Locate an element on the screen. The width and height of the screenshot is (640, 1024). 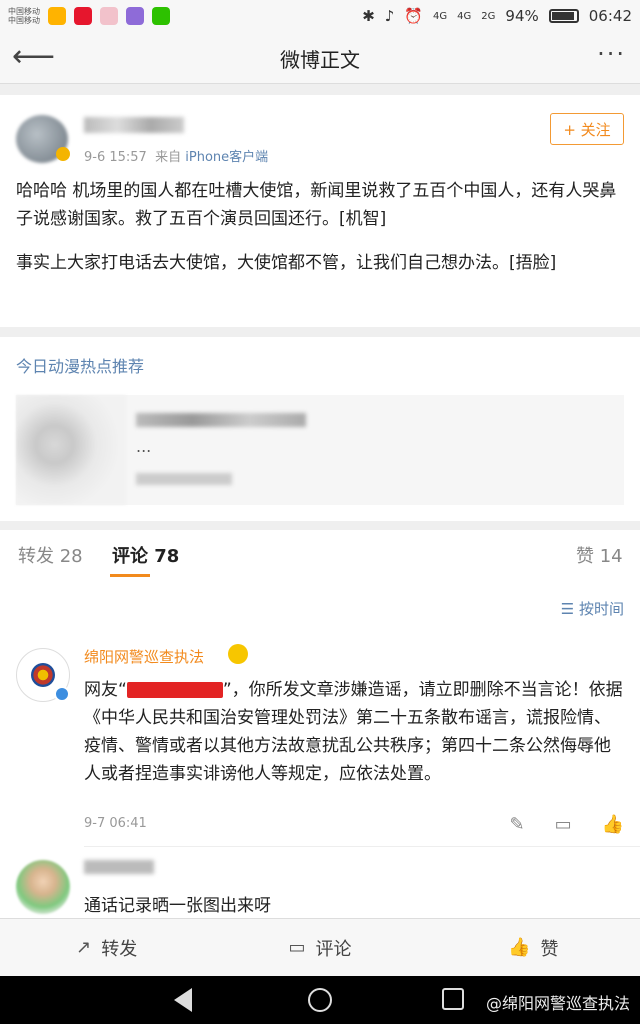
status-icons: ✱ ♪ ⏰ 4G 4G 2G 94% 06:42 is located at coordinates (497, 16).